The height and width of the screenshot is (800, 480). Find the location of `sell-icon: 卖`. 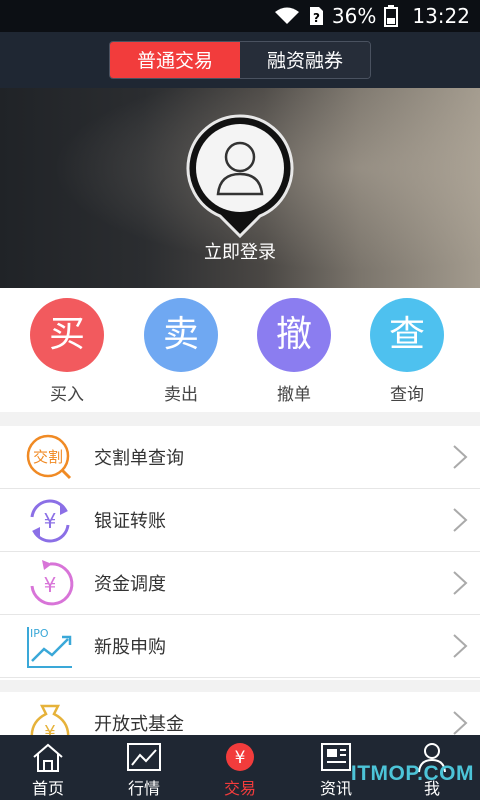

sell-icon: 卖 is located at coordinates (181, 335).